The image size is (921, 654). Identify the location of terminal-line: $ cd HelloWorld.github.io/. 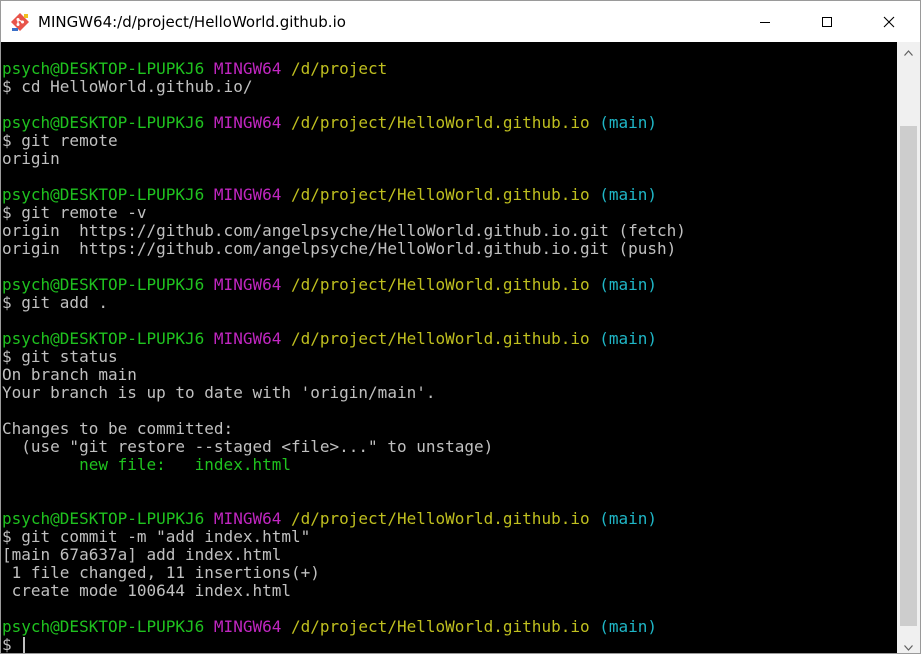
(344, 87).